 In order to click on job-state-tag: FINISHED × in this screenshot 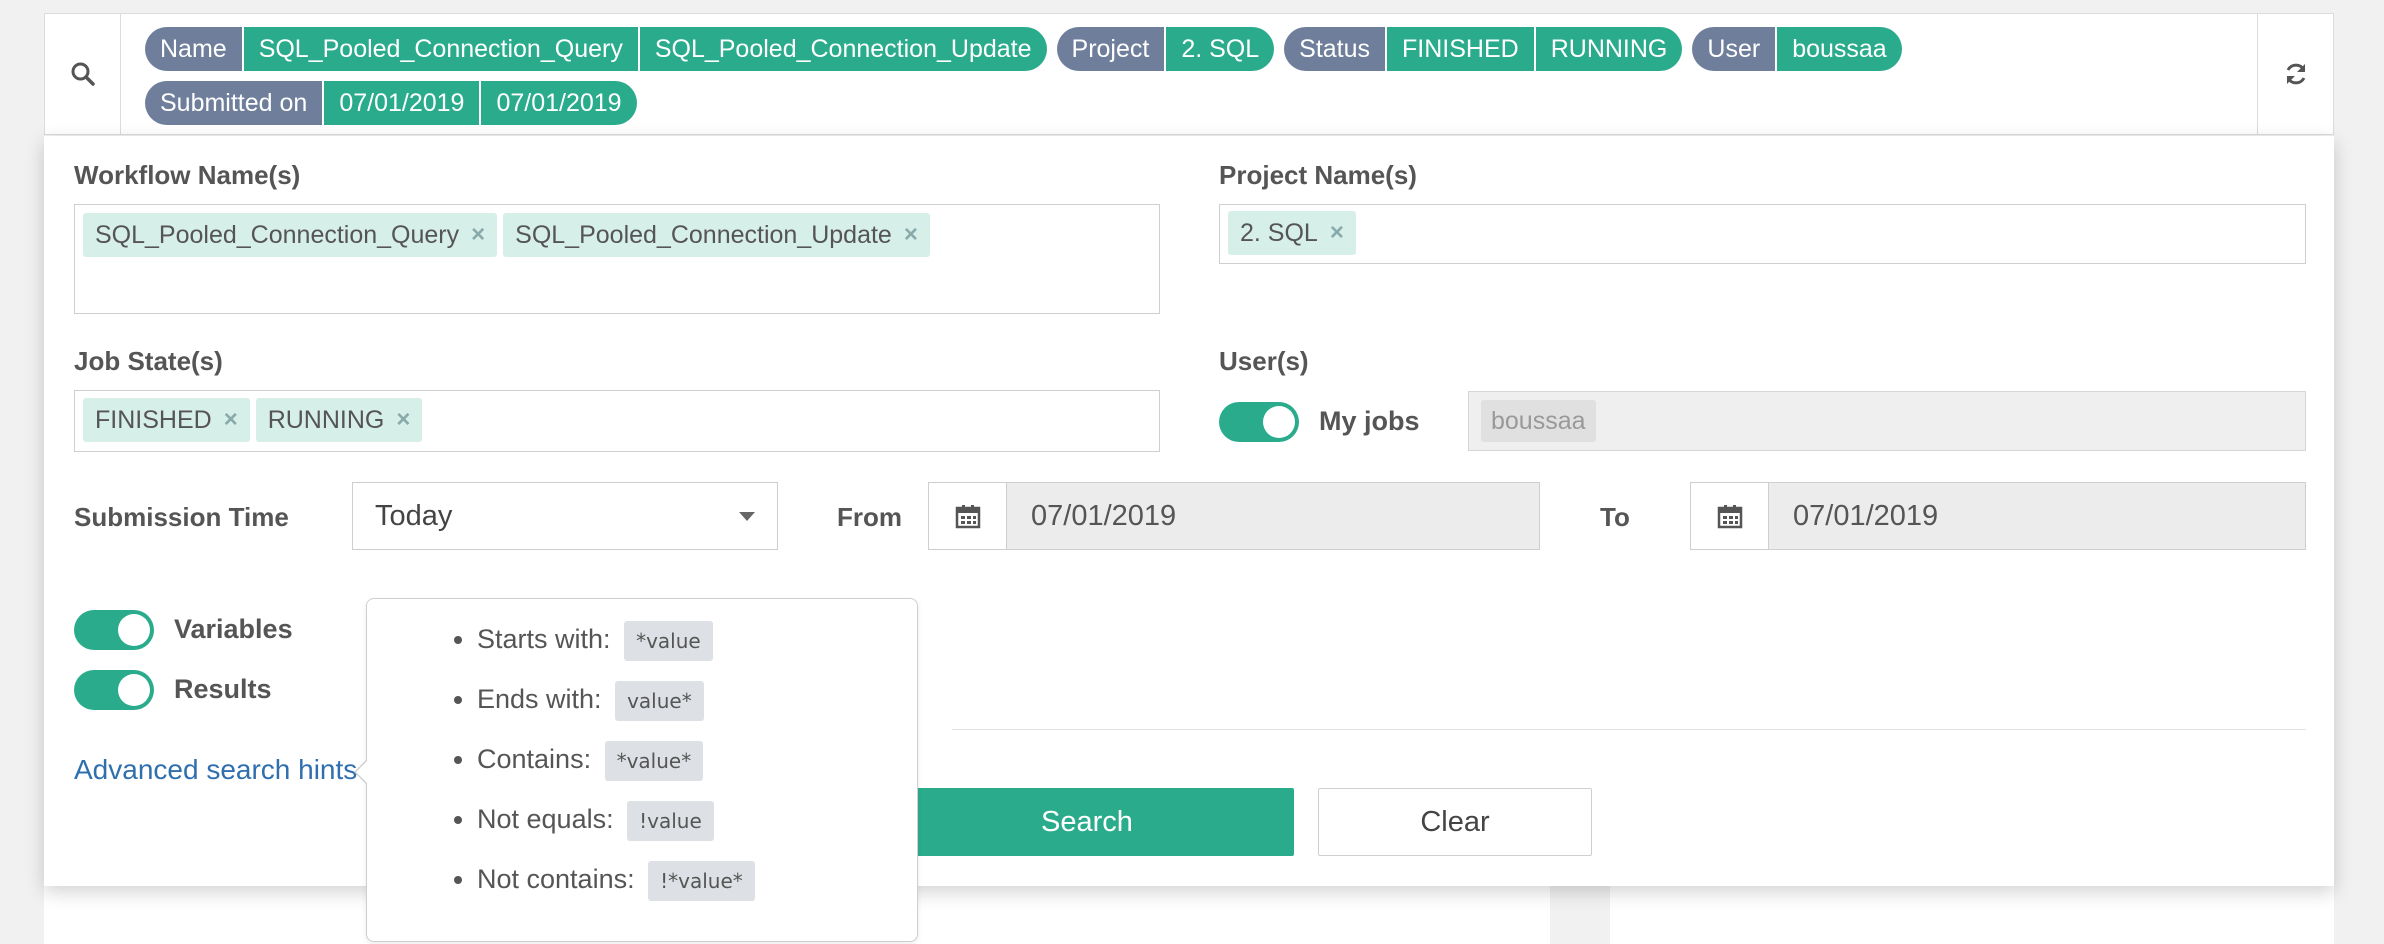, I will do `click(166, 420)`.